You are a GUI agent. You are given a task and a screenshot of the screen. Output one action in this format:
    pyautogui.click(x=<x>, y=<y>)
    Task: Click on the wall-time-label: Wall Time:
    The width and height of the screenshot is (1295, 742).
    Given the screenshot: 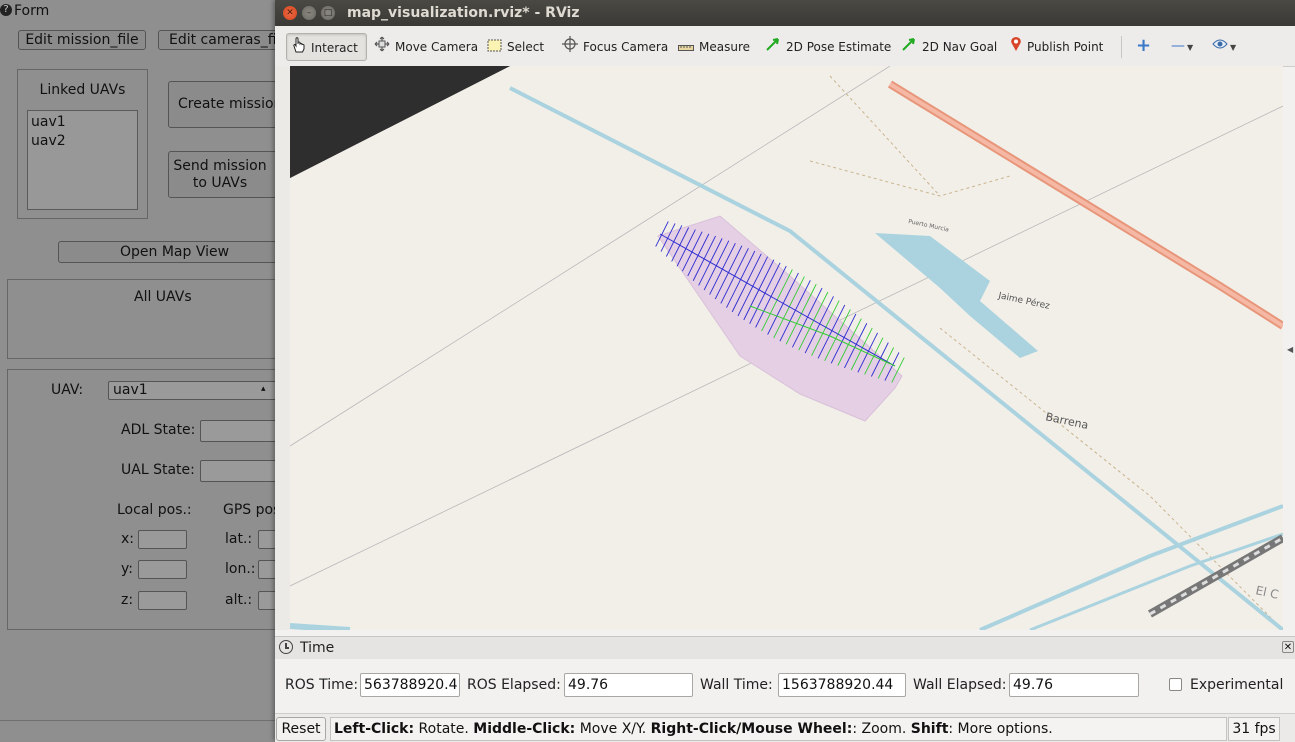 What is the action you would take?
    pyautogui.click(x=736, y=685)
    